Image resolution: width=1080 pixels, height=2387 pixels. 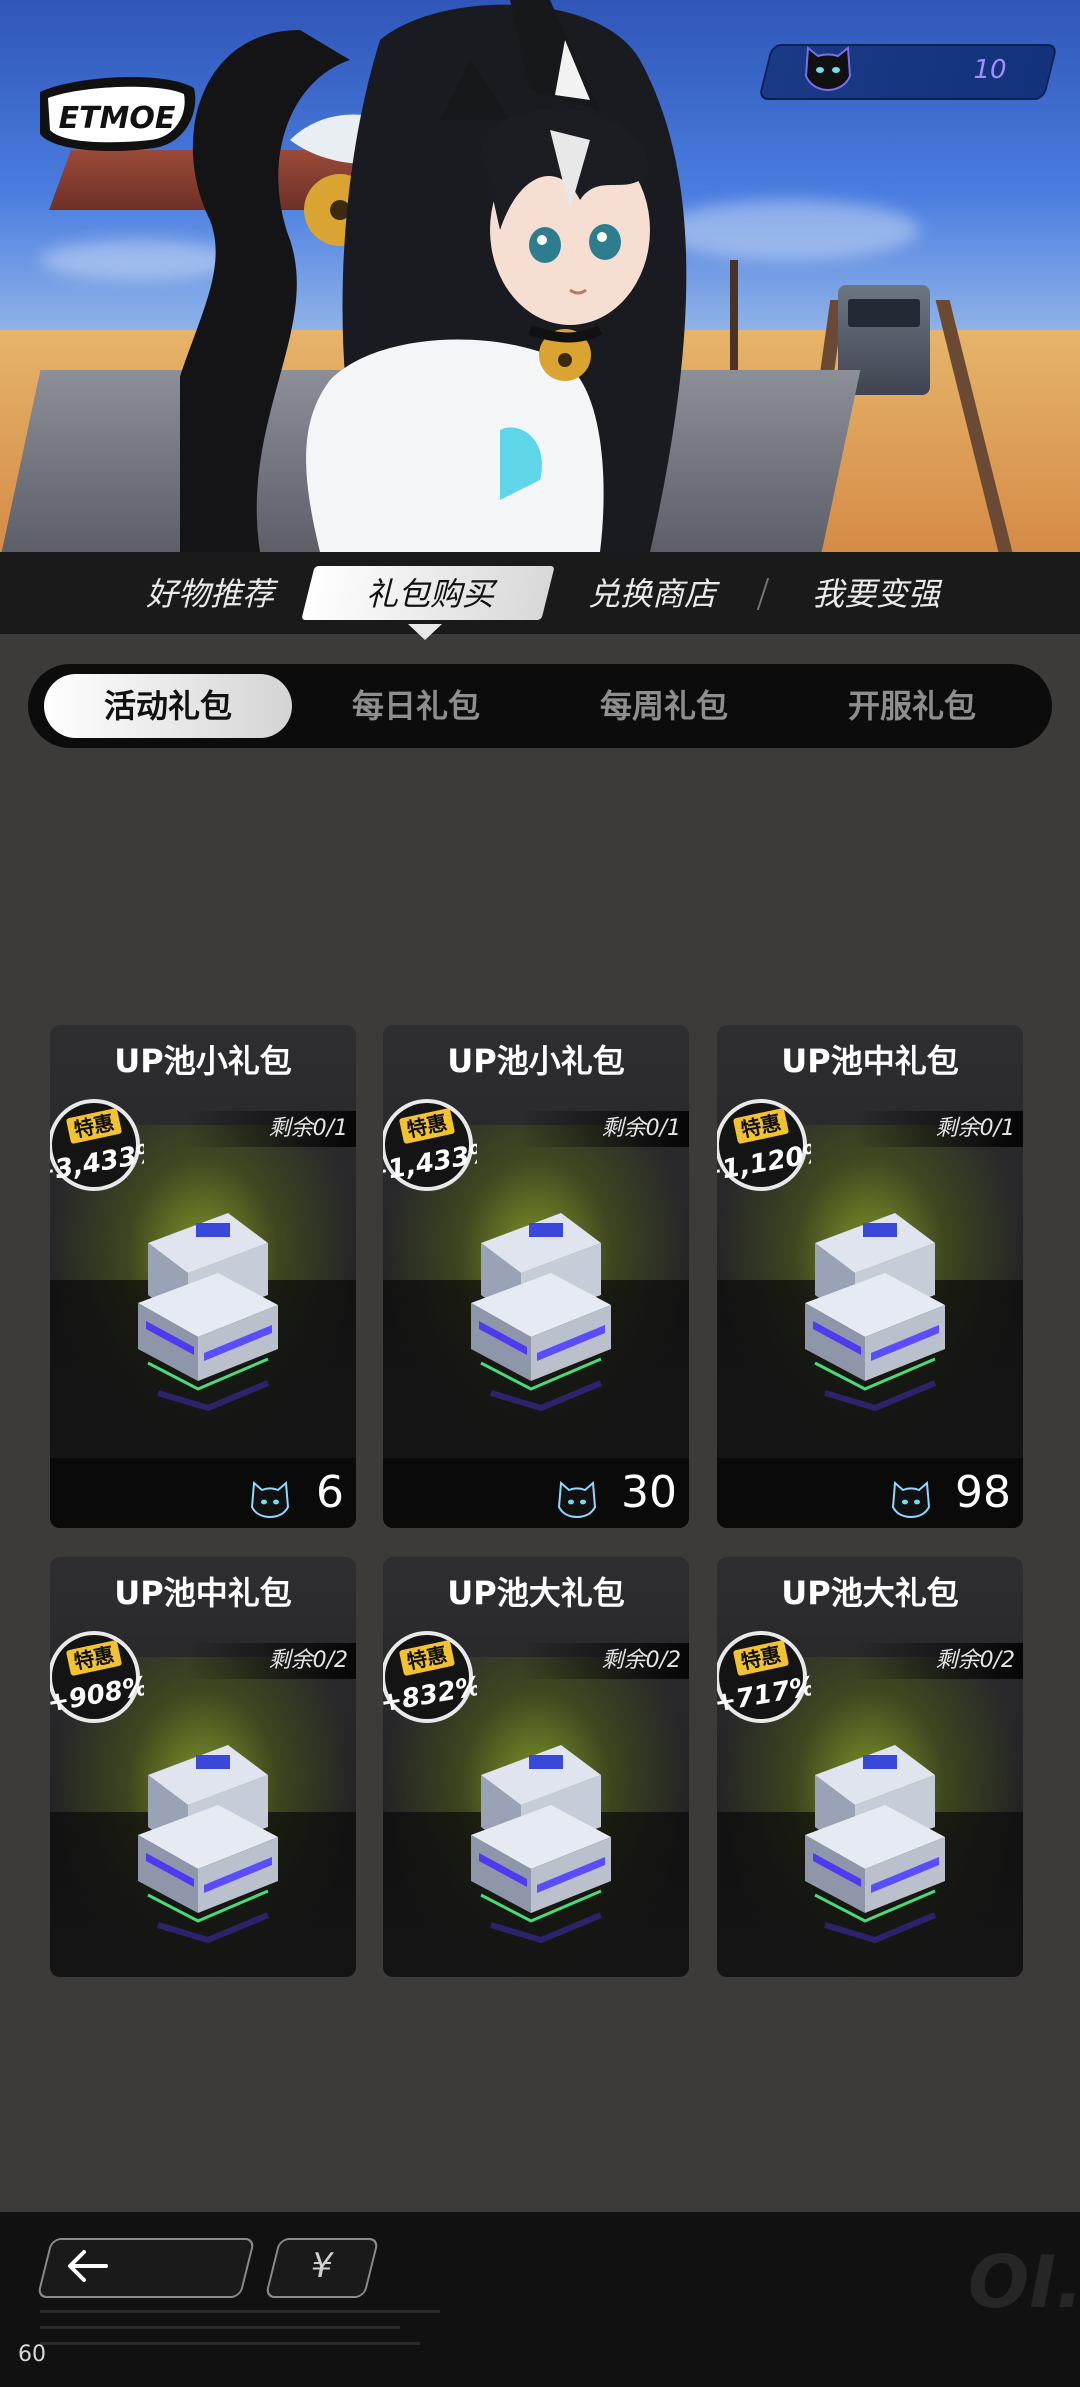 I want to click on tab-gift-packs: 礼包购买, so click(x=430, y=594).